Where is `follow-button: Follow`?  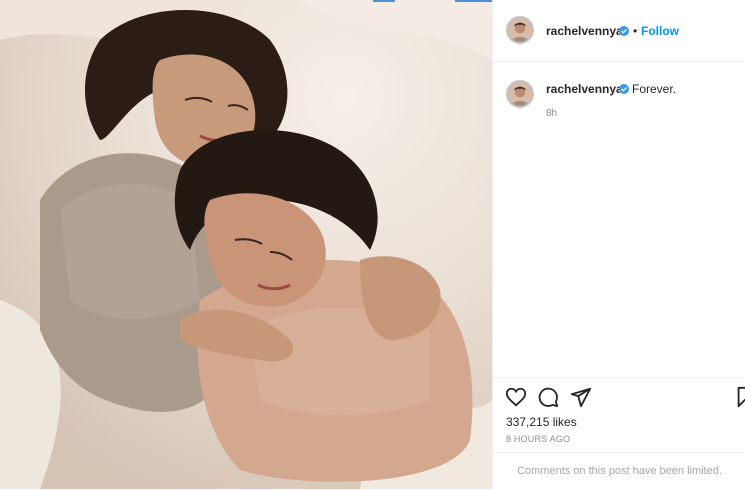
follow-button: Follow is located at coordinates (660, 31).